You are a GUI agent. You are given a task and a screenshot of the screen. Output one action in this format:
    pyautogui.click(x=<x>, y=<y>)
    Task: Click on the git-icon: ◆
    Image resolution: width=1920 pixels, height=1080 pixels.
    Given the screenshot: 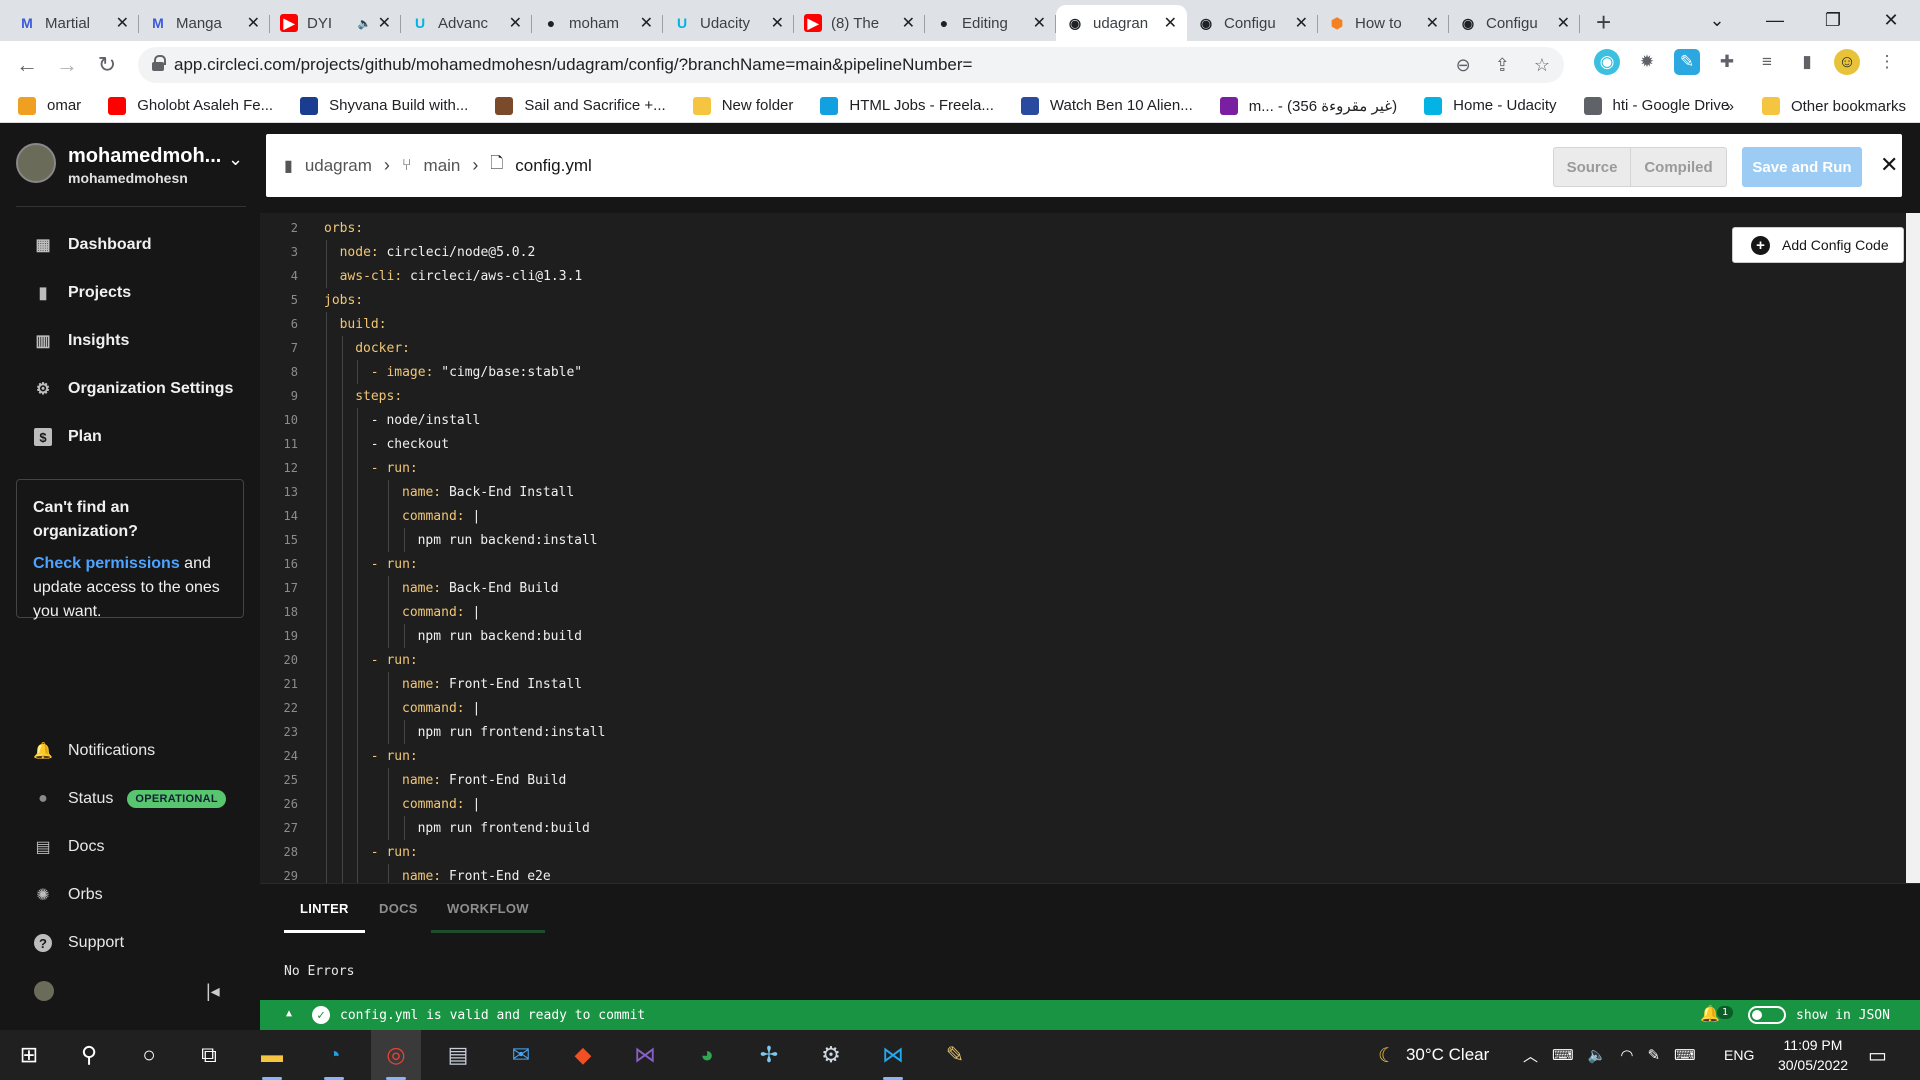 What is the action you would take?
    pyautogui.click(x=583, y=1055)
    